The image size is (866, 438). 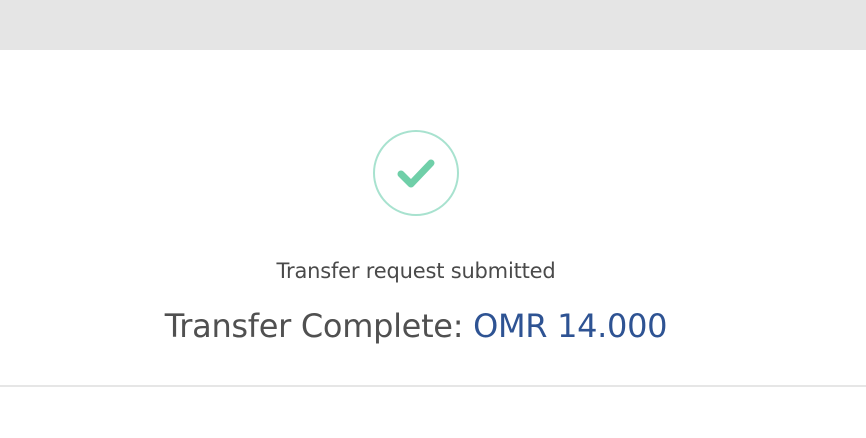 I want to click on transfer-summary: Transfer Complete: OMR 14.000, so click(x=416, y=326).